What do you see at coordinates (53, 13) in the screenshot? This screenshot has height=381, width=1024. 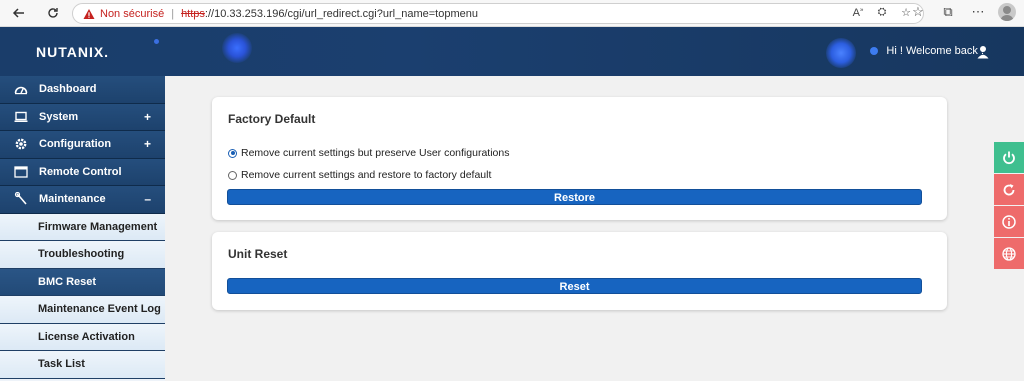 I see `reload-icon` at bounding box center [53, 13].